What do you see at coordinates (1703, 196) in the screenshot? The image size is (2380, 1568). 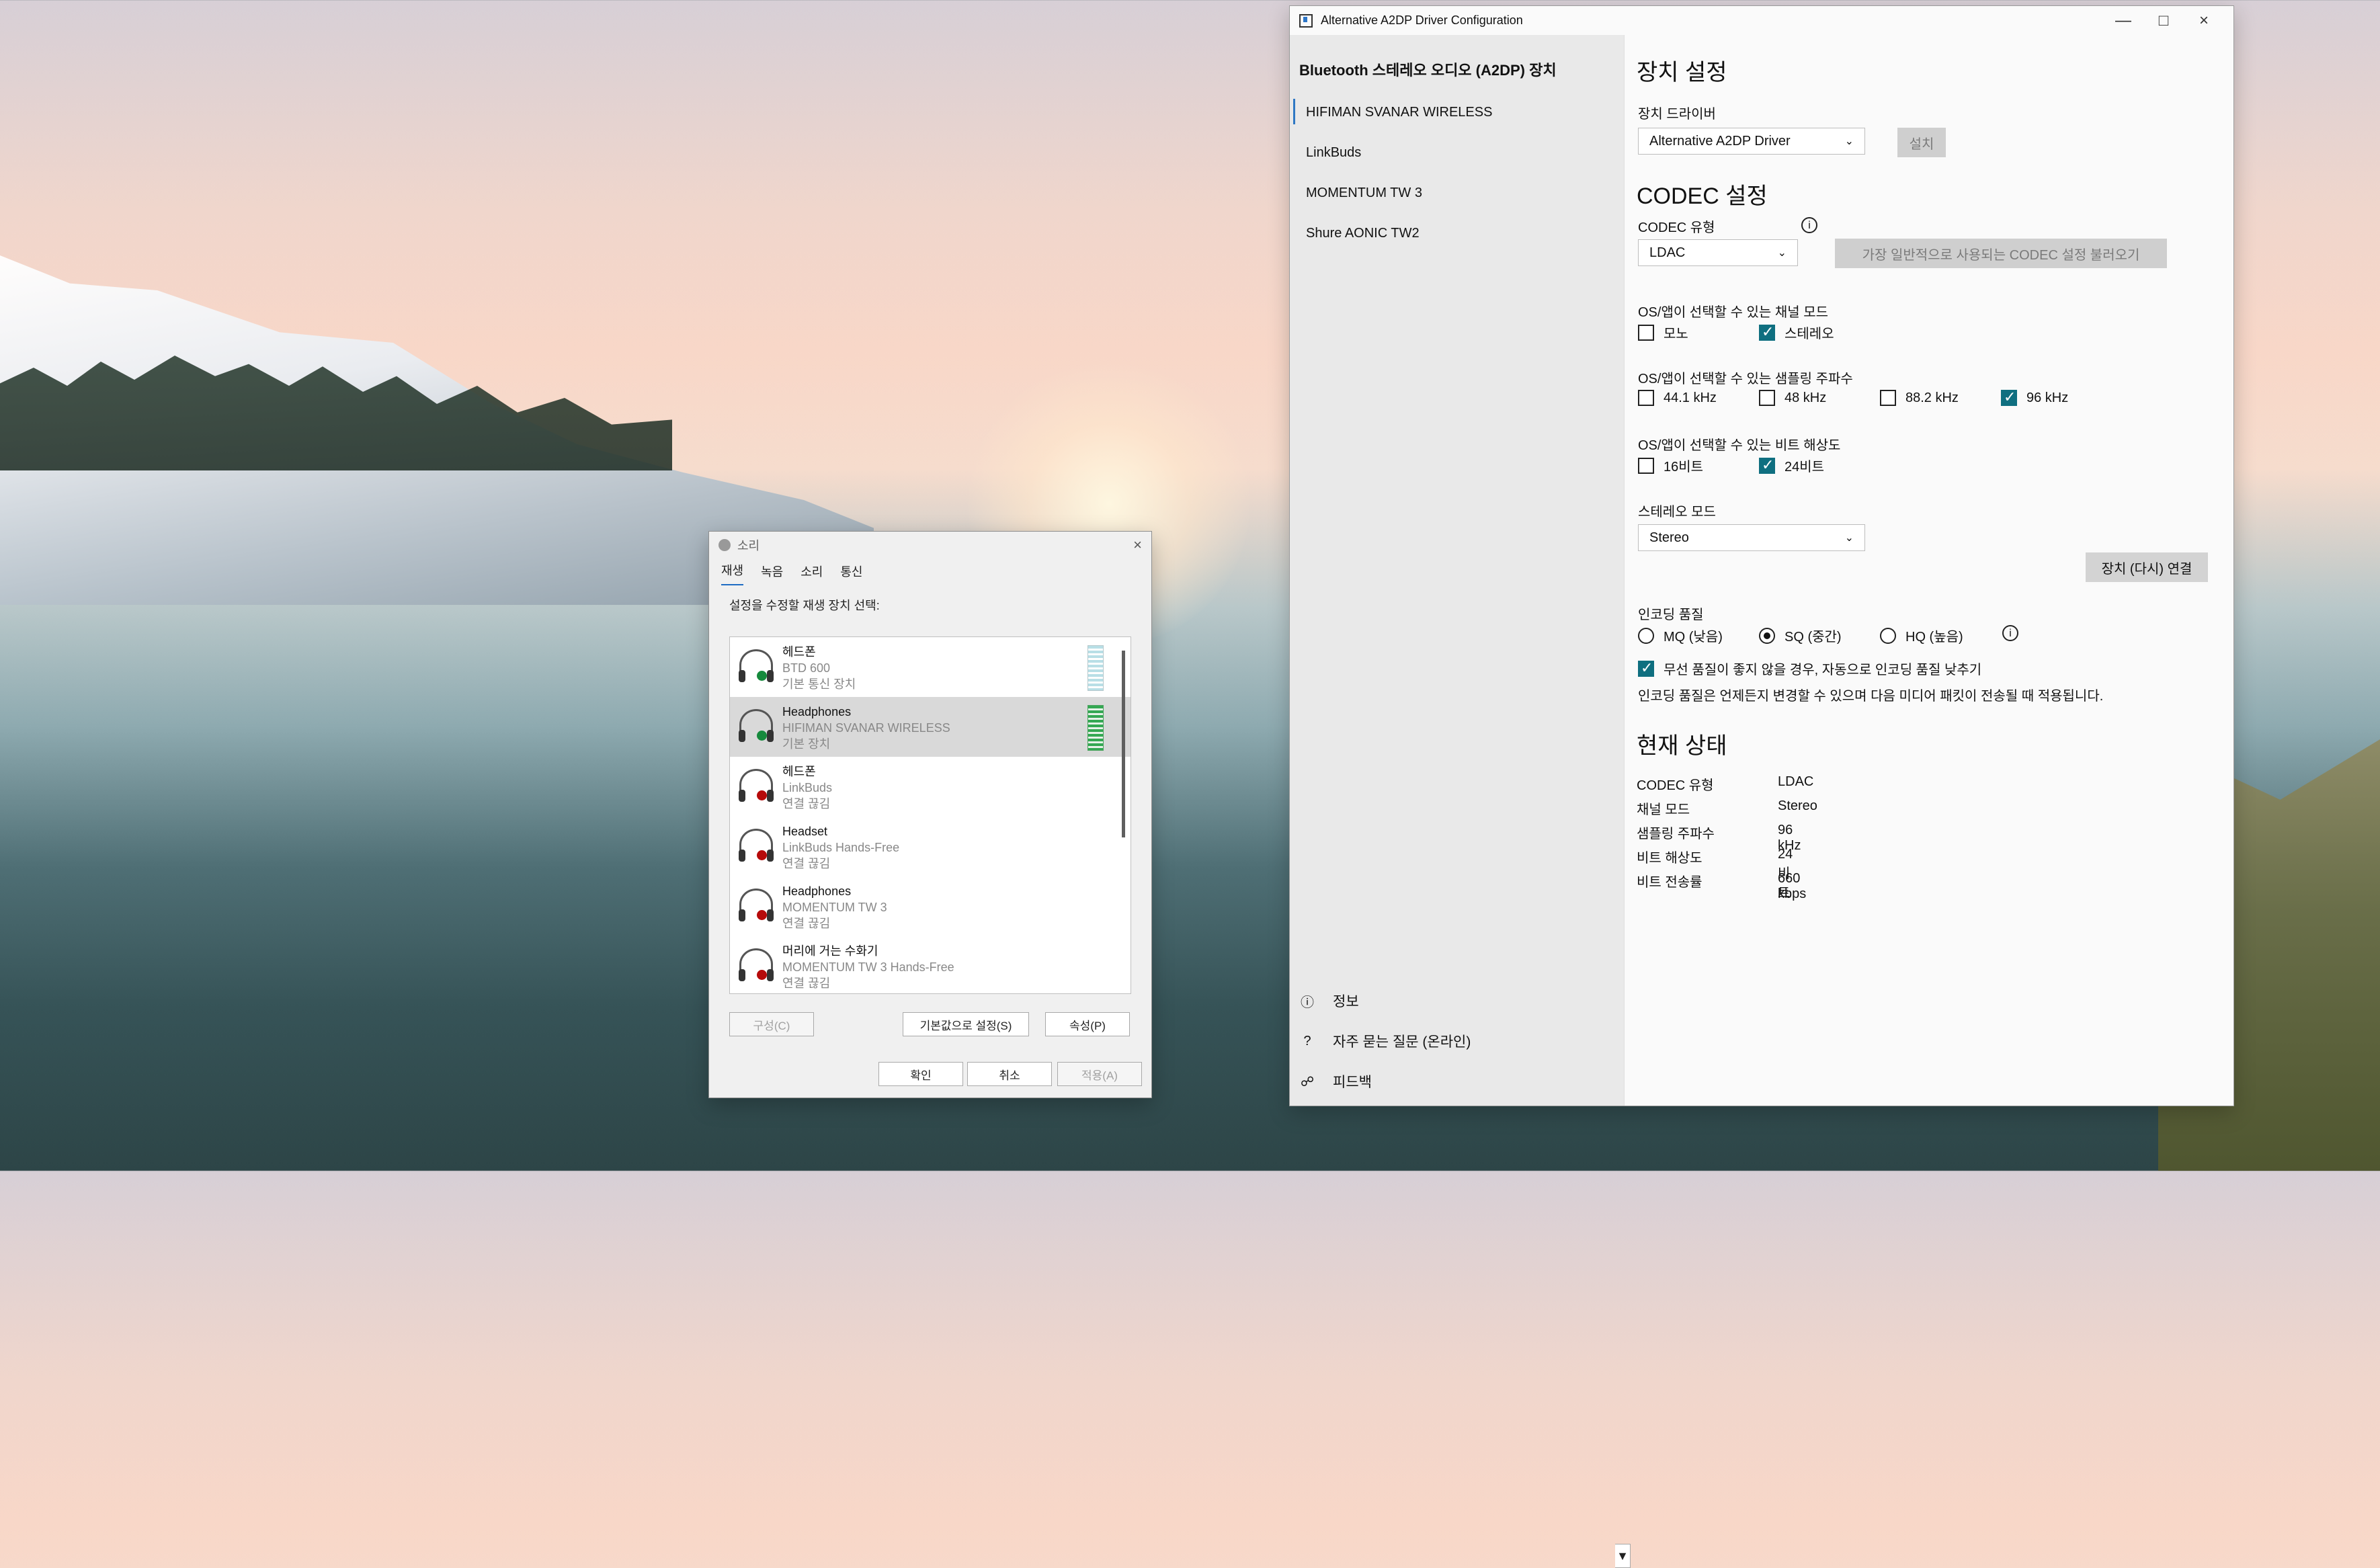 I see `codec-settings-title: CODEC 설정` at bounding box center [1703, 196].